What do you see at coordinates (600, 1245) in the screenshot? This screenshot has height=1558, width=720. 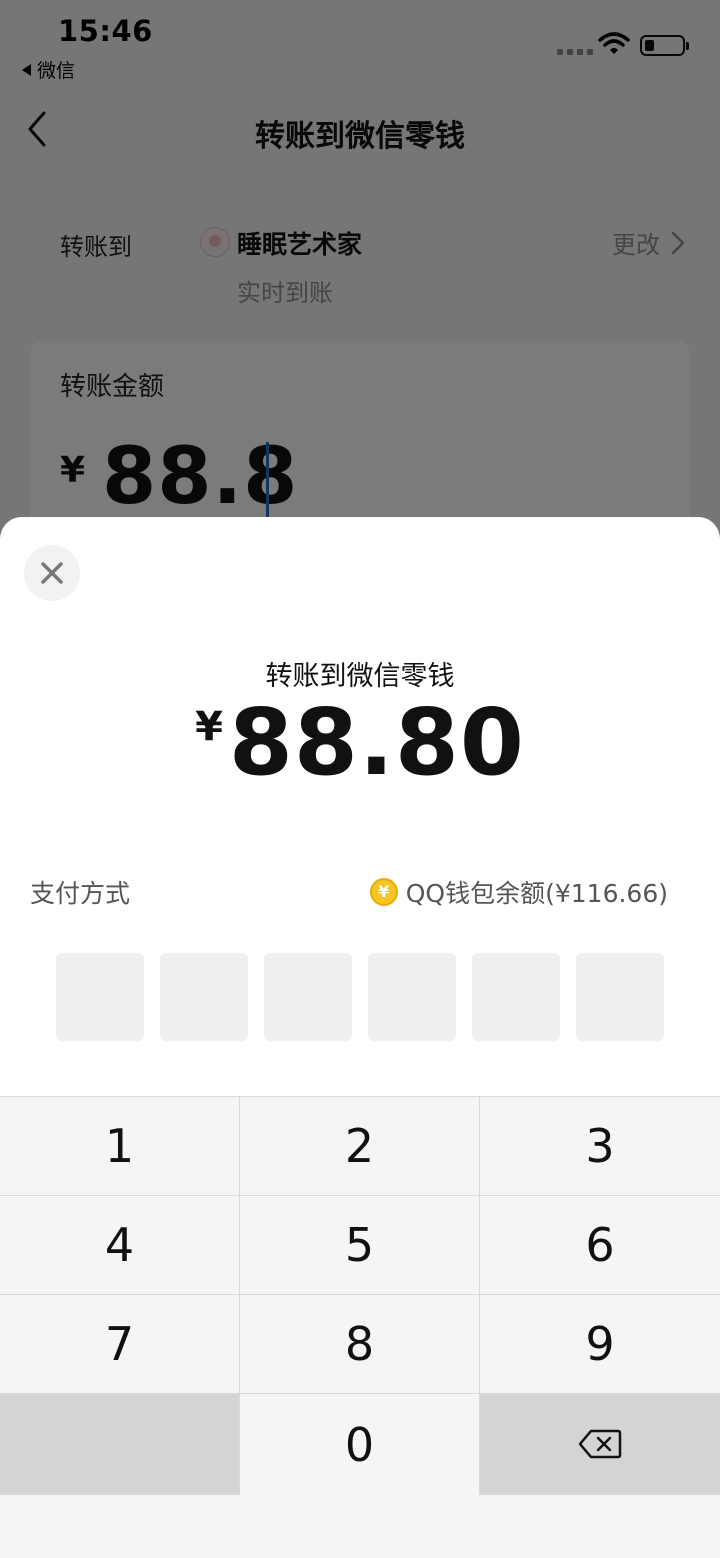 I see `key-6: 6` at bounding box center [600, 1245].